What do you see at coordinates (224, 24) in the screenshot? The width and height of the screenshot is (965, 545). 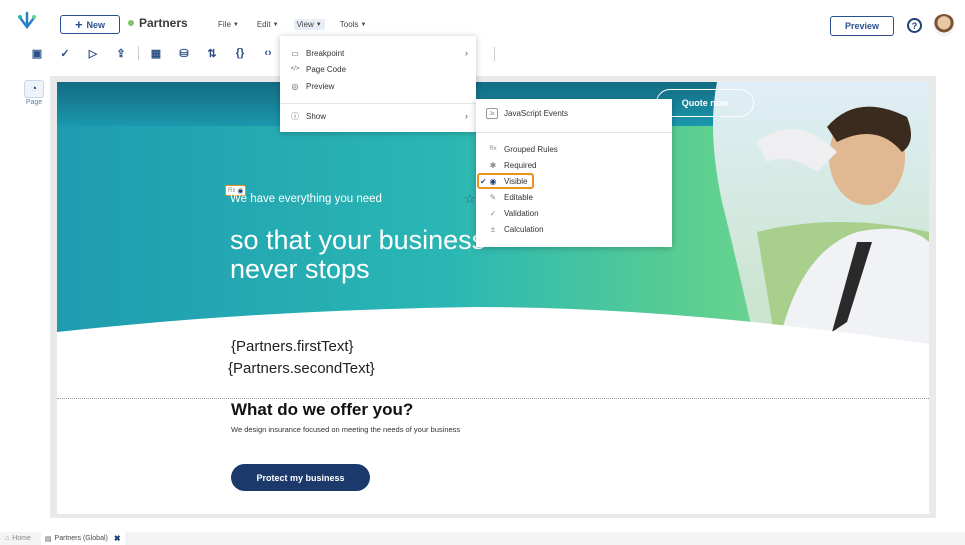 I see `menu-file-label: File` at bounding box center [224, 24].